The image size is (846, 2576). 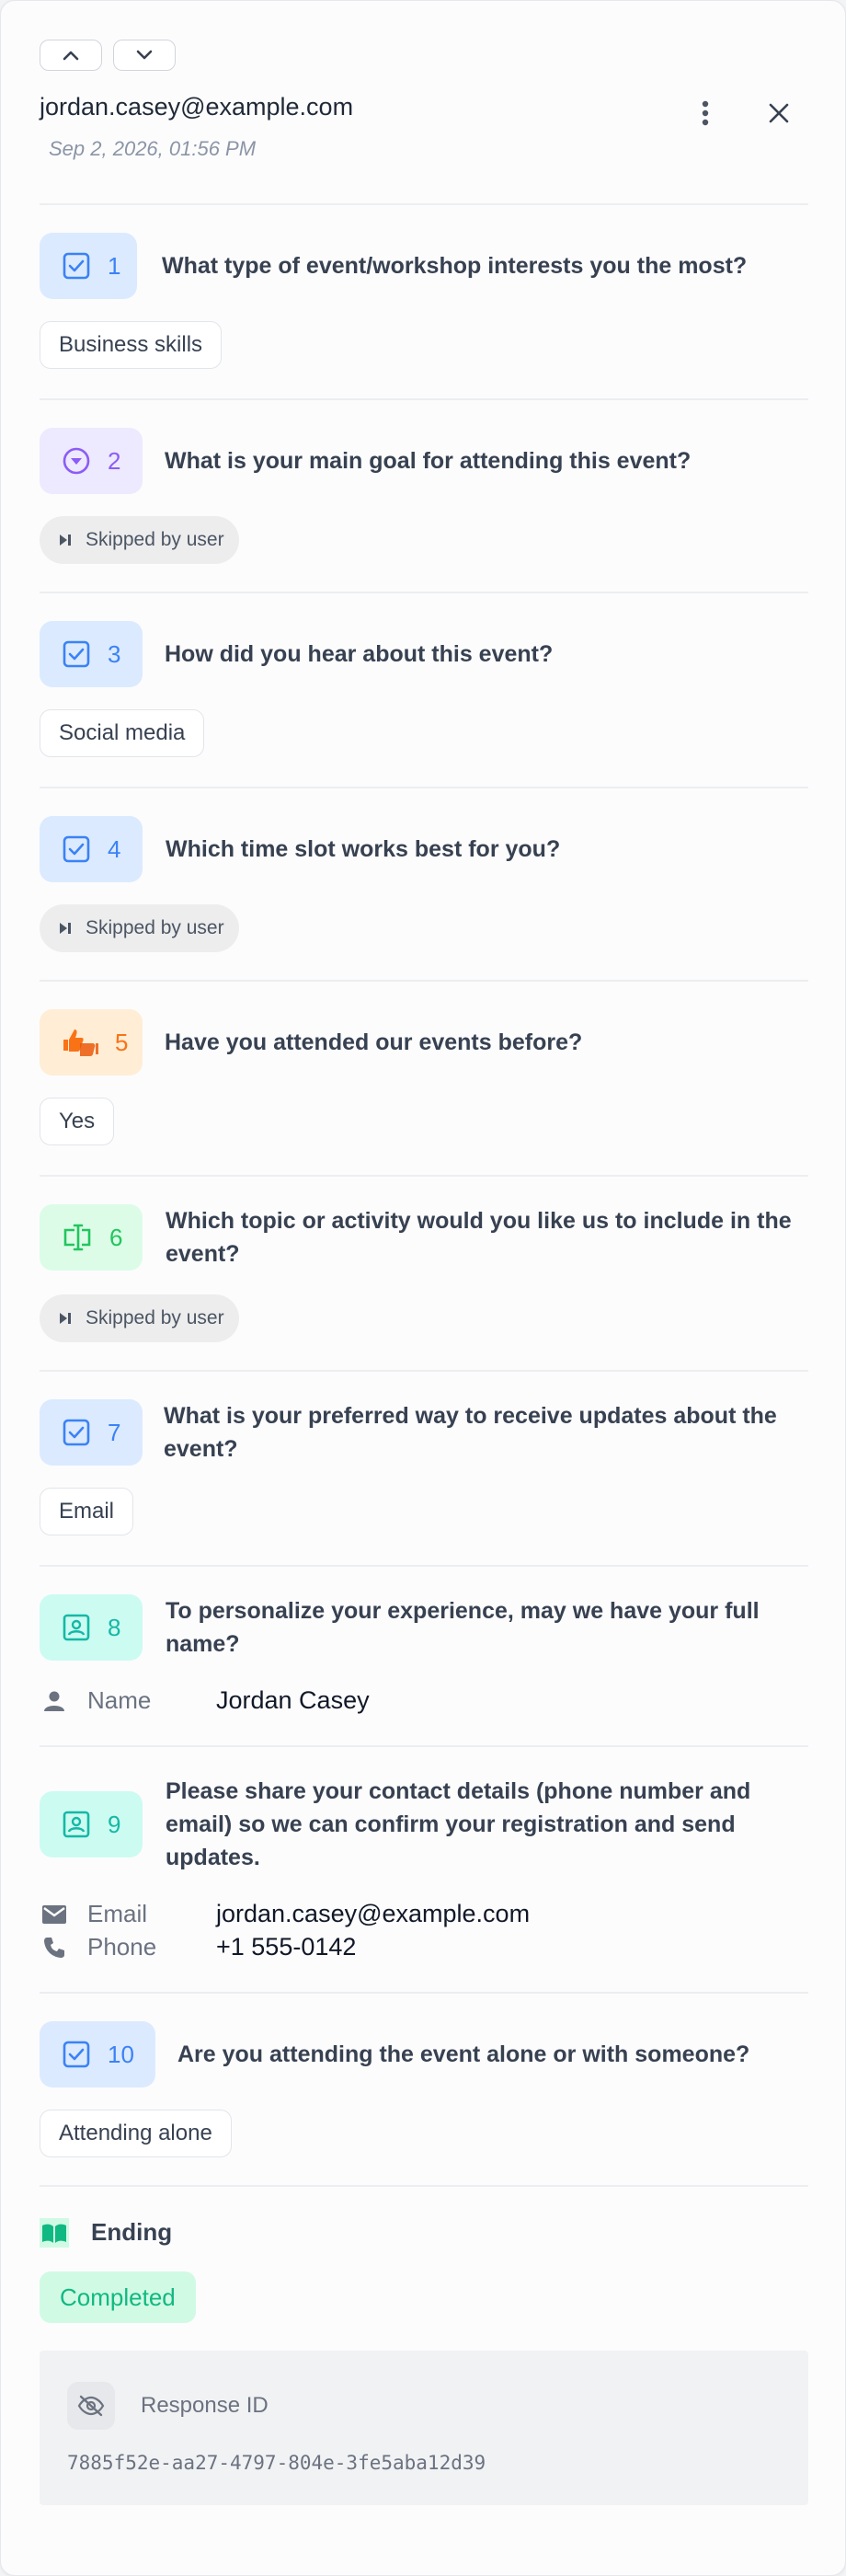 I want to click on response-navigation, so click(x=108, y=55).